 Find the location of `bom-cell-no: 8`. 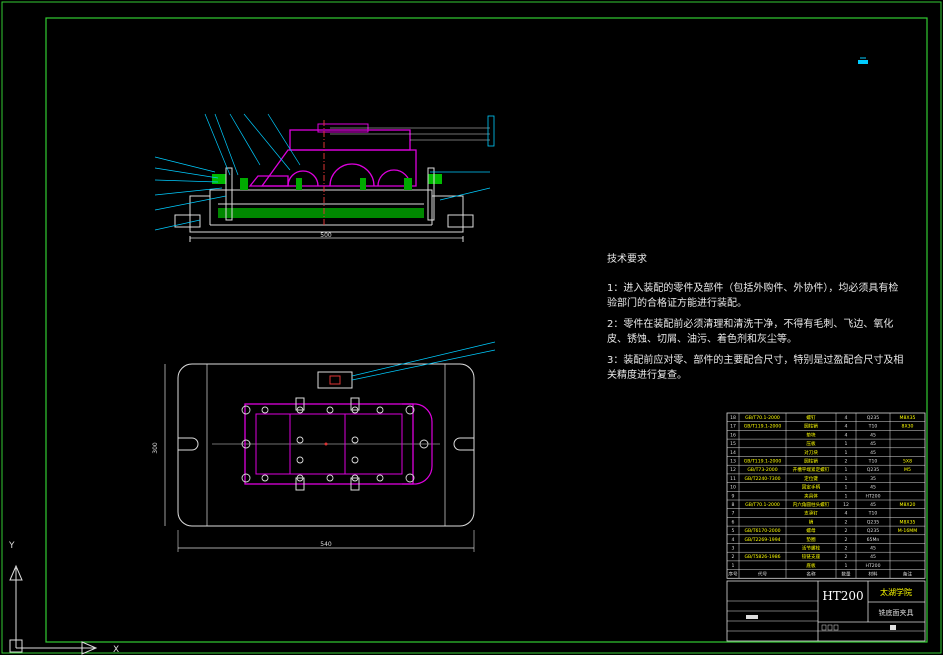

bom-cell-no: 8 is located at coordinates (733, 505).